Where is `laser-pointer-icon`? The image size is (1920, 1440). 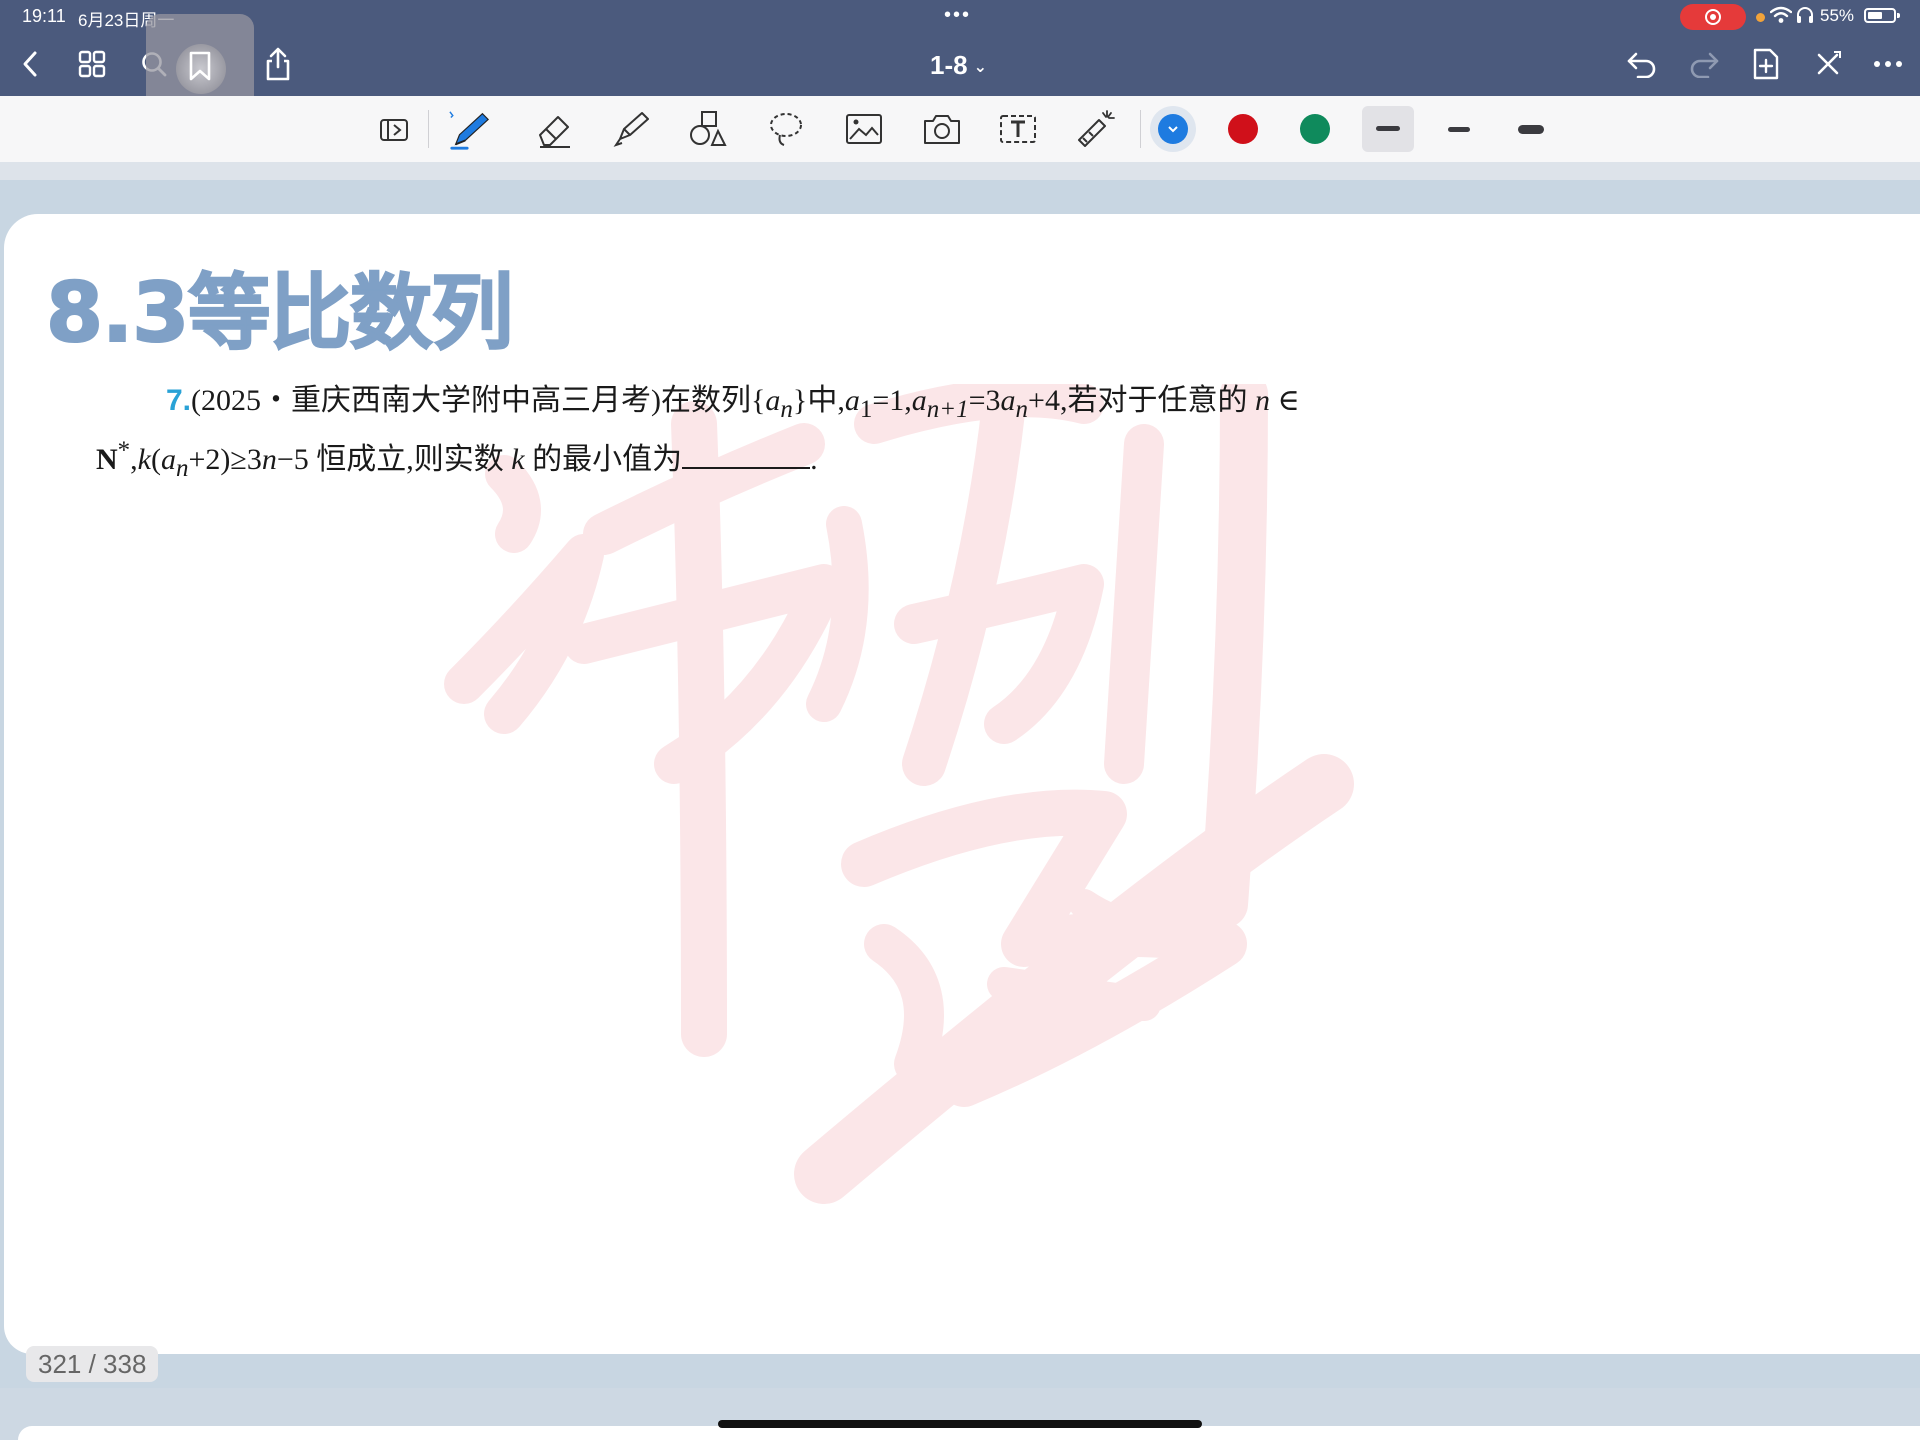 laser-pointer-icon is located at coordinates (1096, 128).